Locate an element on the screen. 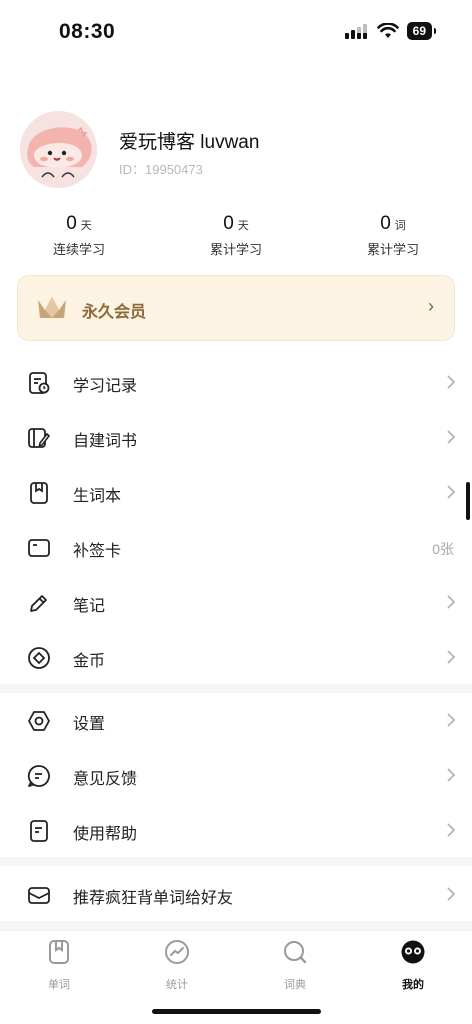  menu-item-recommend: 推荐疯狂背单词给好友 is located at coordinates (236, 894).